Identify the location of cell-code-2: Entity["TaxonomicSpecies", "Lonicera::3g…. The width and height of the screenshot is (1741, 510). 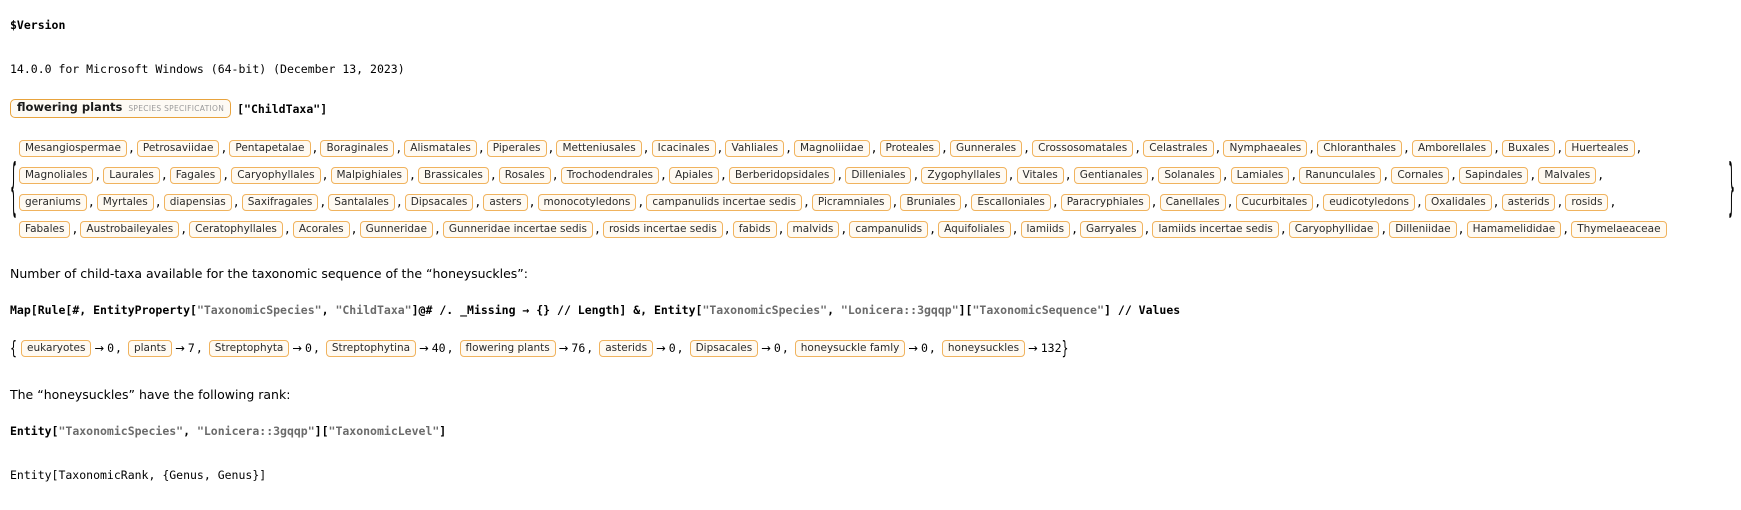
(872, 429).